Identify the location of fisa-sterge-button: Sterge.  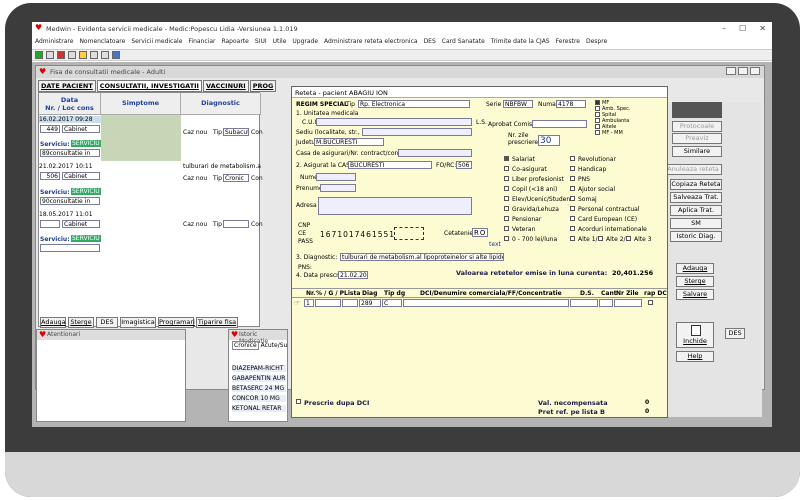
(81, 322).